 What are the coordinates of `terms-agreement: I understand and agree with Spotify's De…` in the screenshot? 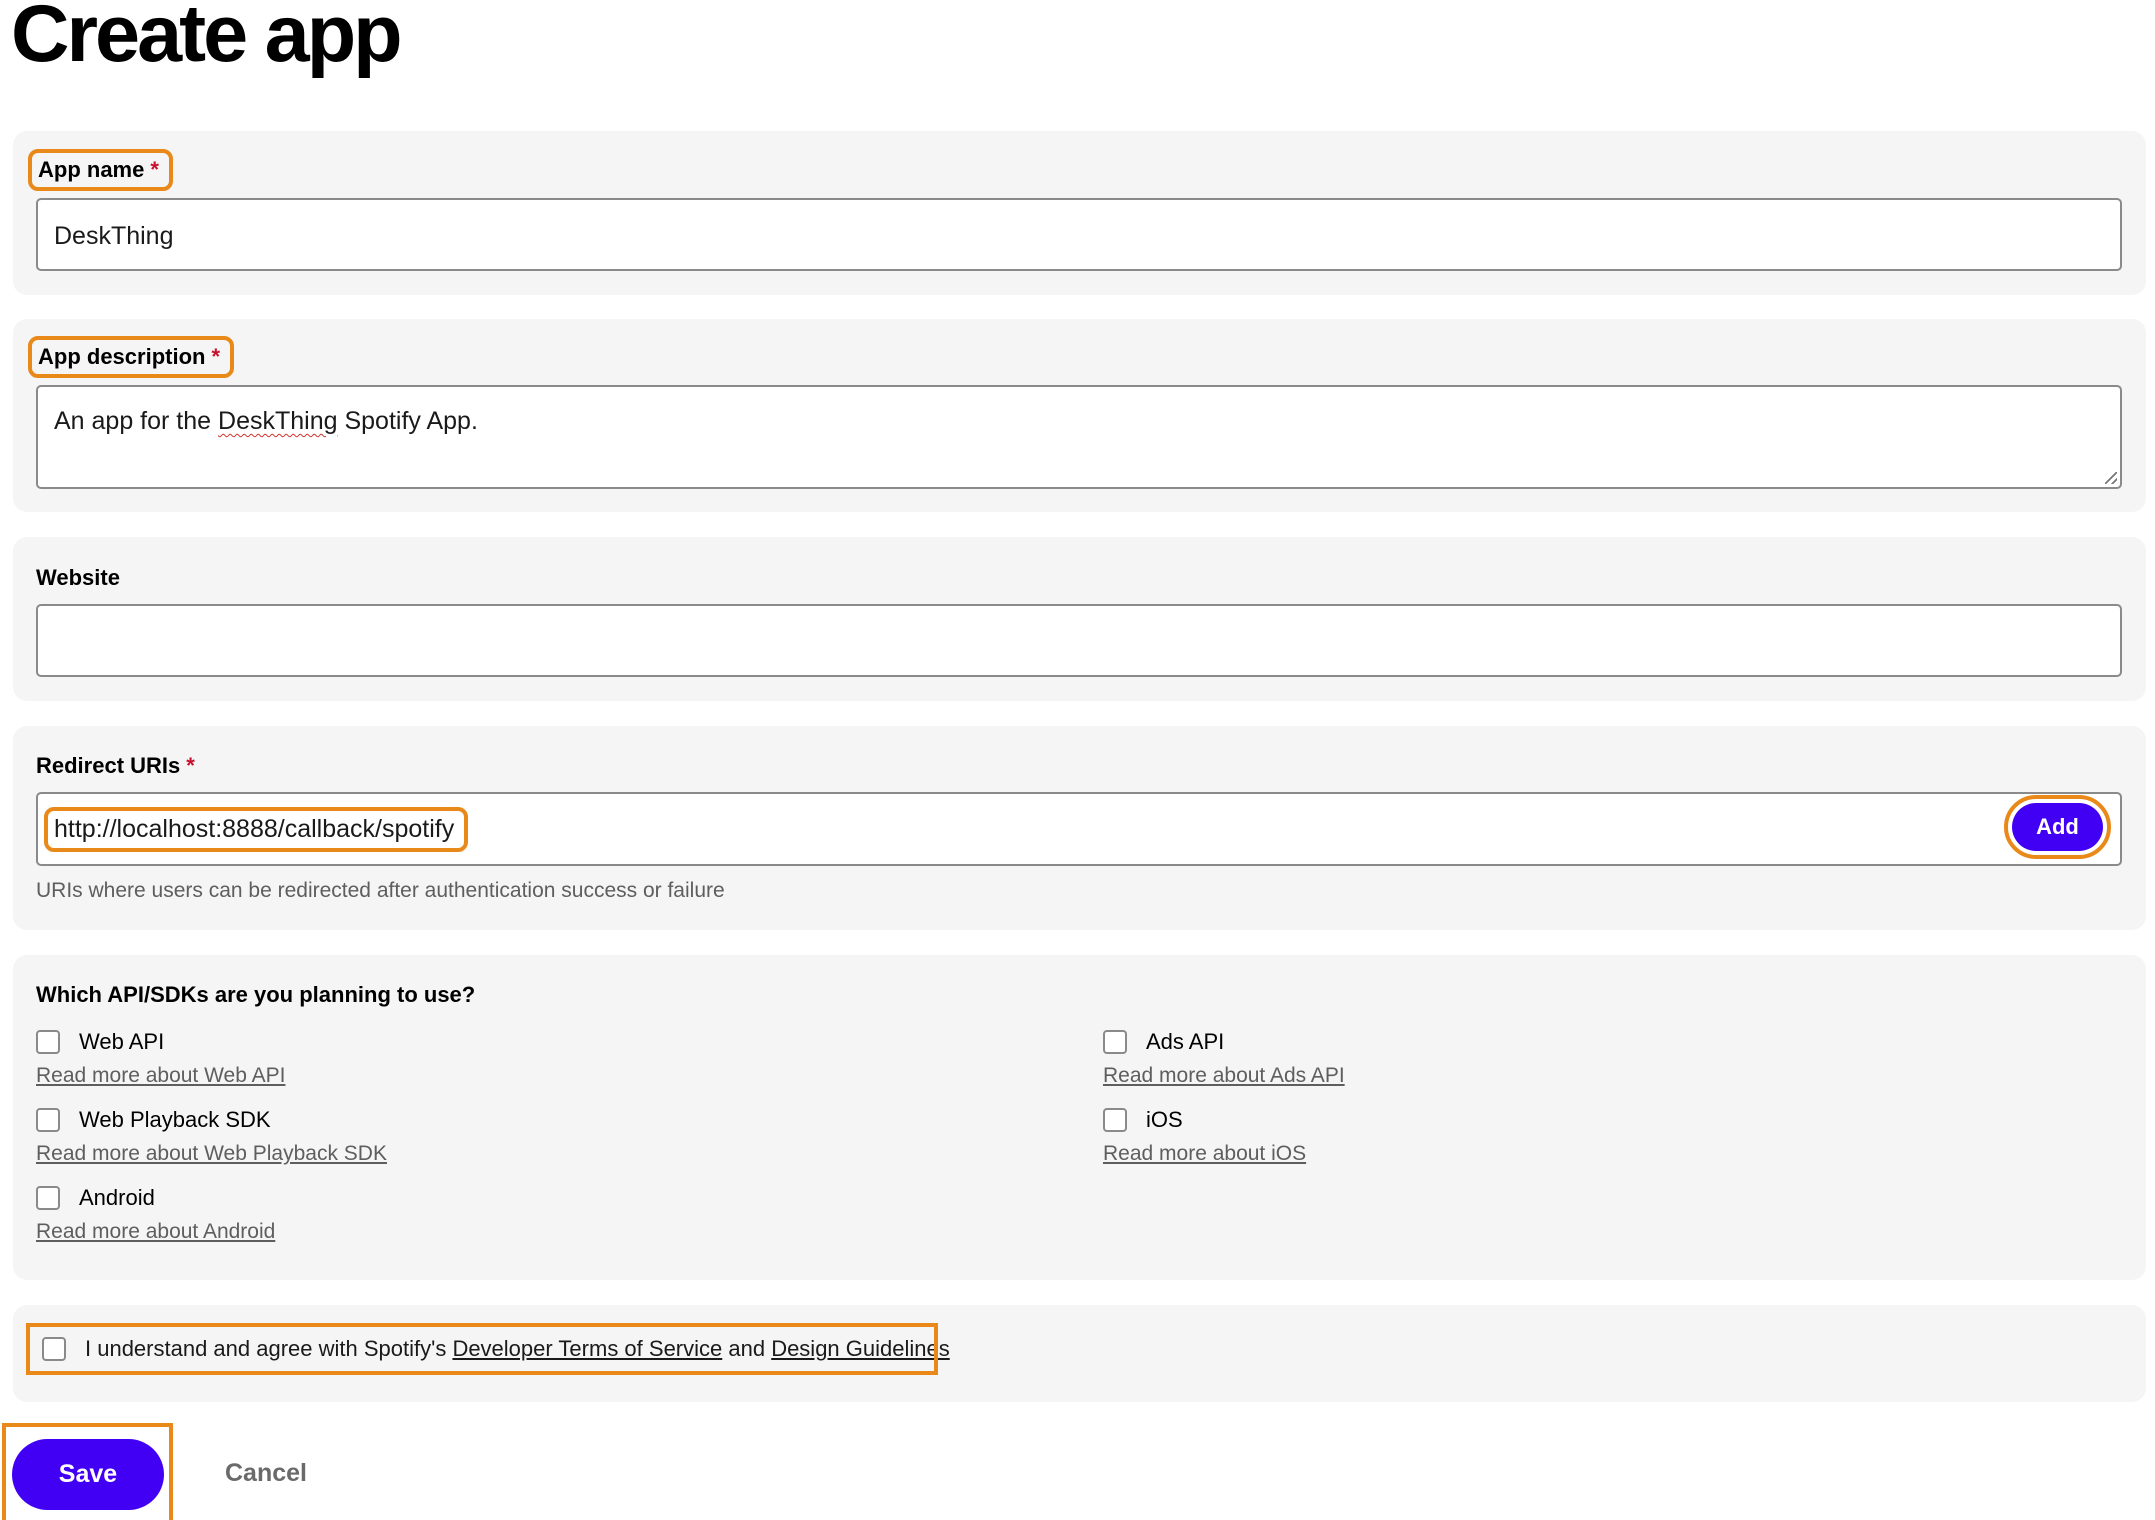 It's located at (488, 1349).